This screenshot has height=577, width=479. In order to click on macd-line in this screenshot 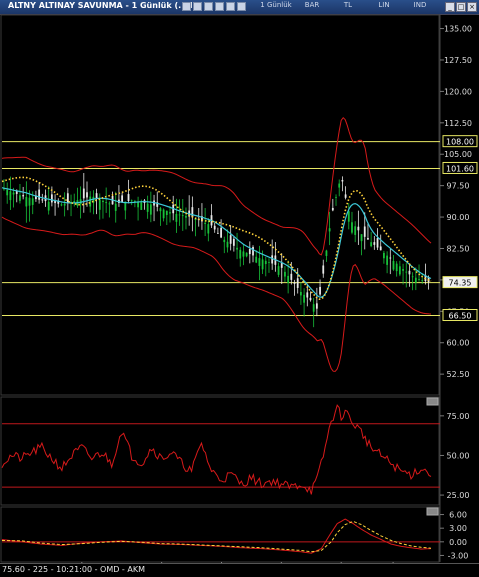, I will do `click(216, 536)`.